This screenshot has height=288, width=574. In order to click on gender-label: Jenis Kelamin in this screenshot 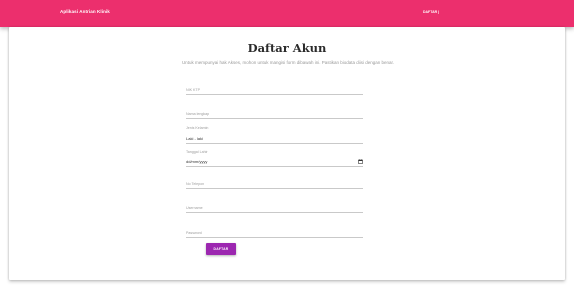, I will do `click(197, 128)`.